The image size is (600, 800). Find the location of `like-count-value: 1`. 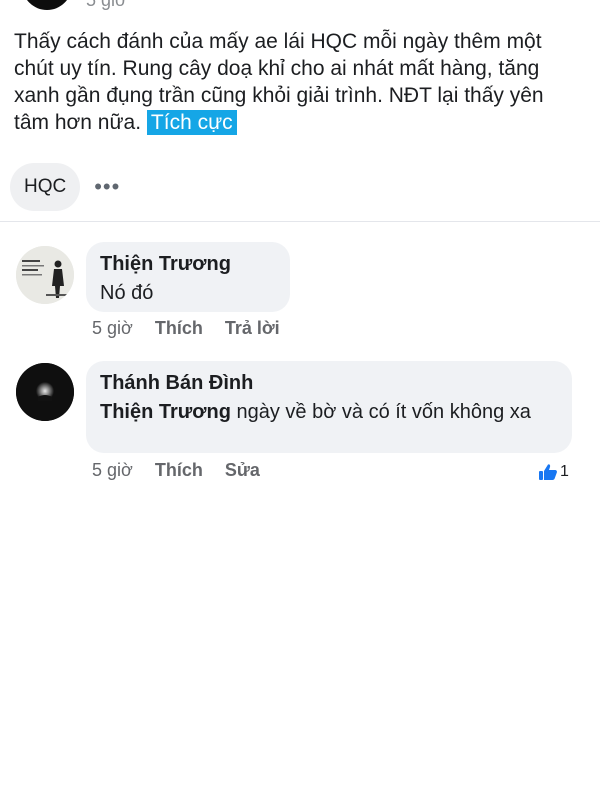

like-count-value: 1 is located at coordinates (564, 471).